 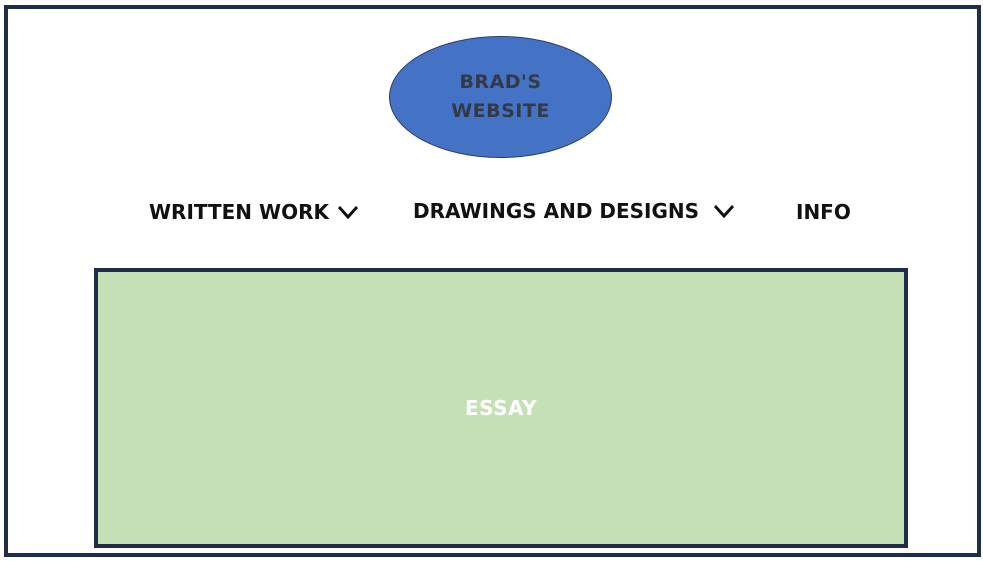 I want to click on essay-label: ESSAY, so click(x=501, y=408).